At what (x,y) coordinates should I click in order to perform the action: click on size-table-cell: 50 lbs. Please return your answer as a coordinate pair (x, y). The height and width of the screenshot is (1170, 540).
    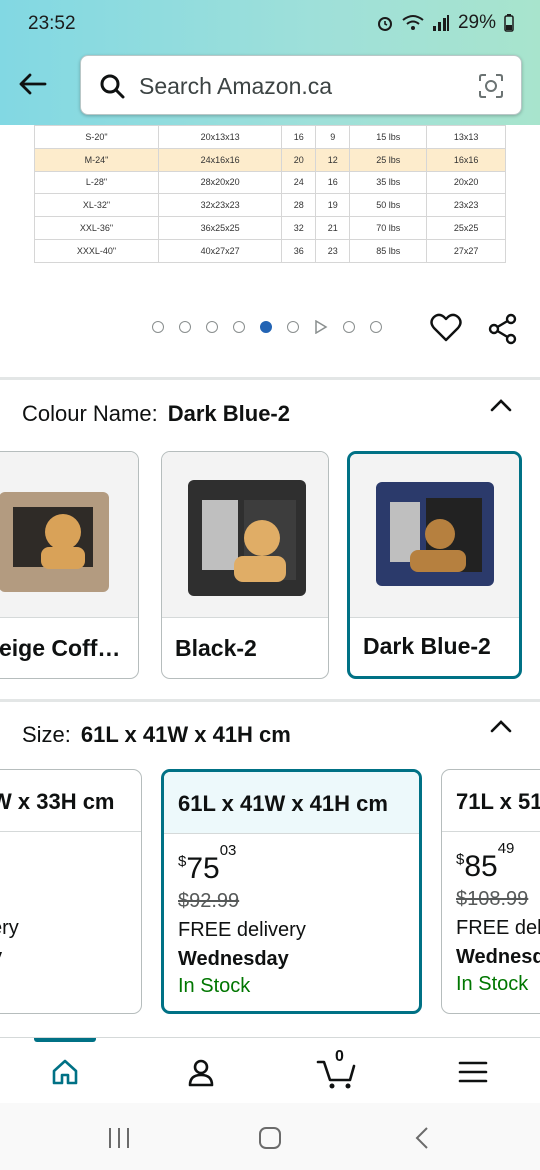
    Looking at the image, I should click on (388, 205).